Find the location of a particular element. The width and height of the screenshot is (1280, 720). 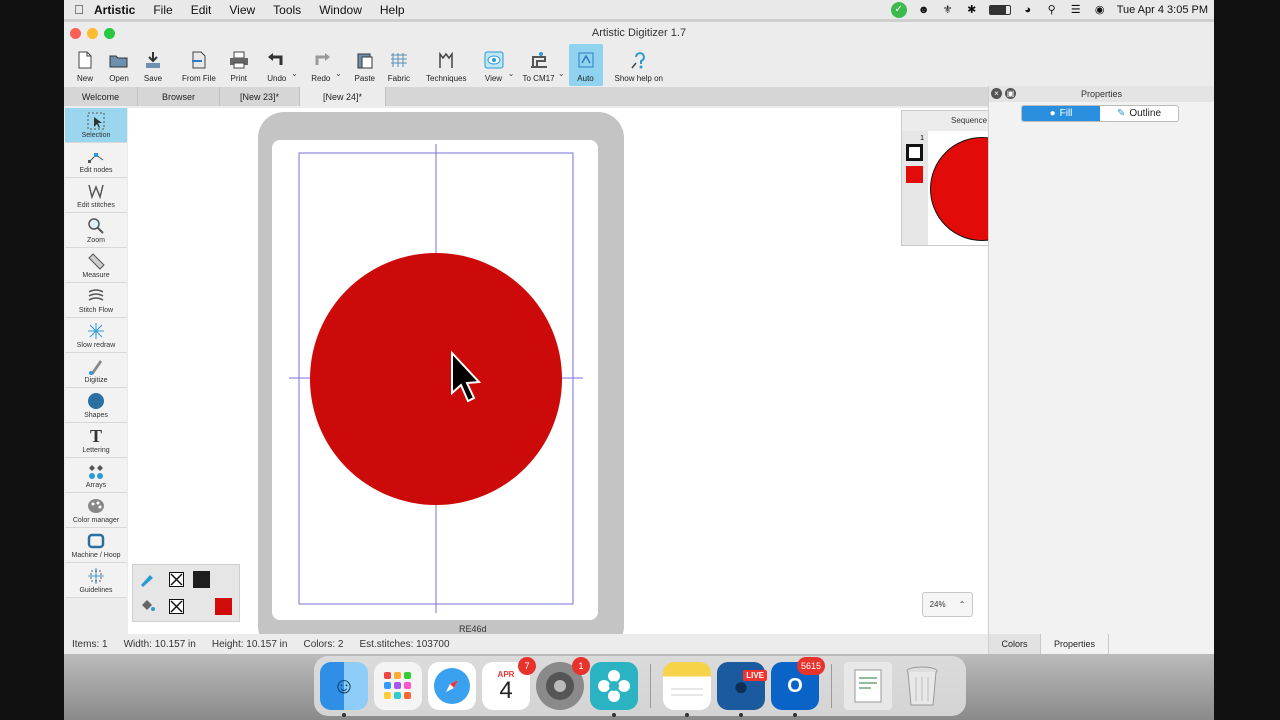

control-center-icon: ☰ is located at coordinates (1076, 10).